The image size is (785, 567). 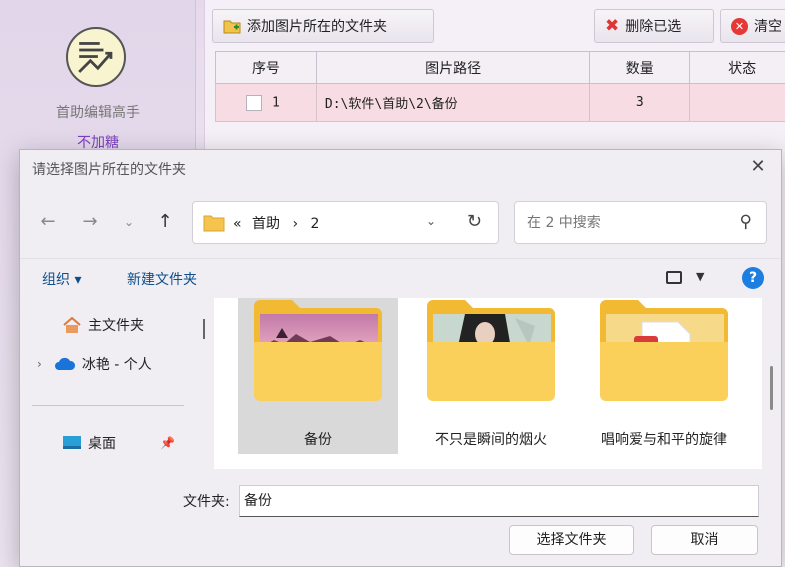 I want to click on nav-item-home: 主文件夹, so click(x=103, y=325).